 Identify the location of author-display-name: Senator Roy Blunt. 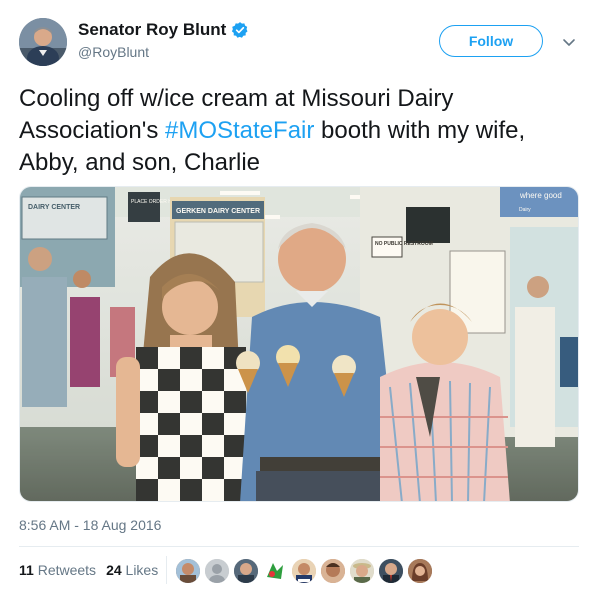
(152, 30).